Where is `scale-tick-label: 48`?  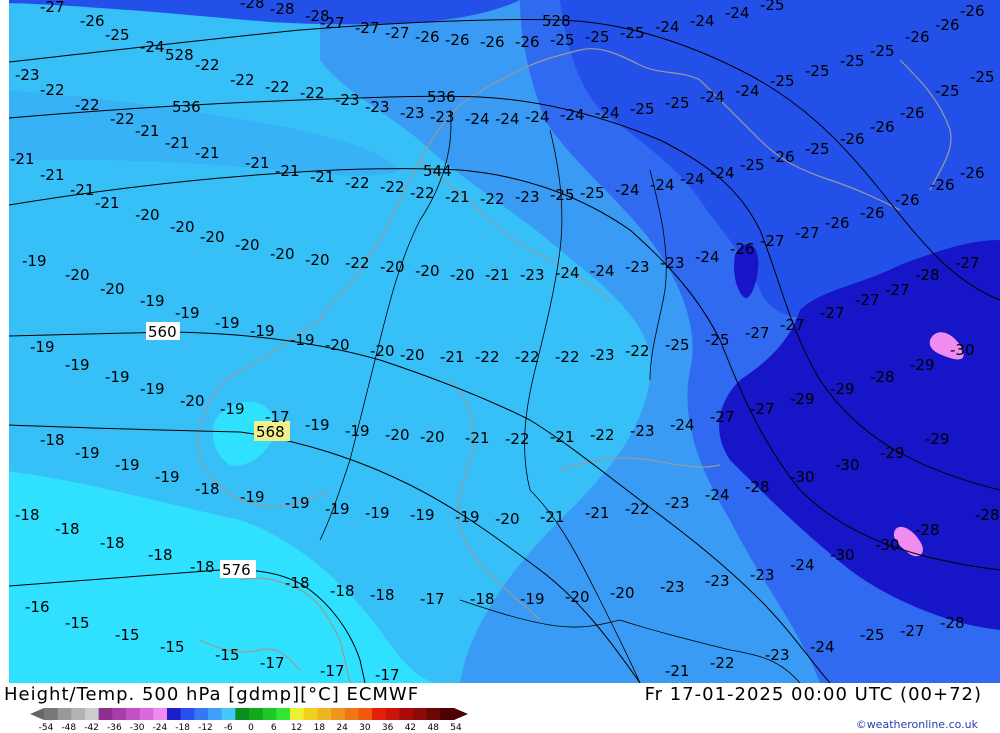 scale-tick-label: 48 is located at coordinates (433, 728).